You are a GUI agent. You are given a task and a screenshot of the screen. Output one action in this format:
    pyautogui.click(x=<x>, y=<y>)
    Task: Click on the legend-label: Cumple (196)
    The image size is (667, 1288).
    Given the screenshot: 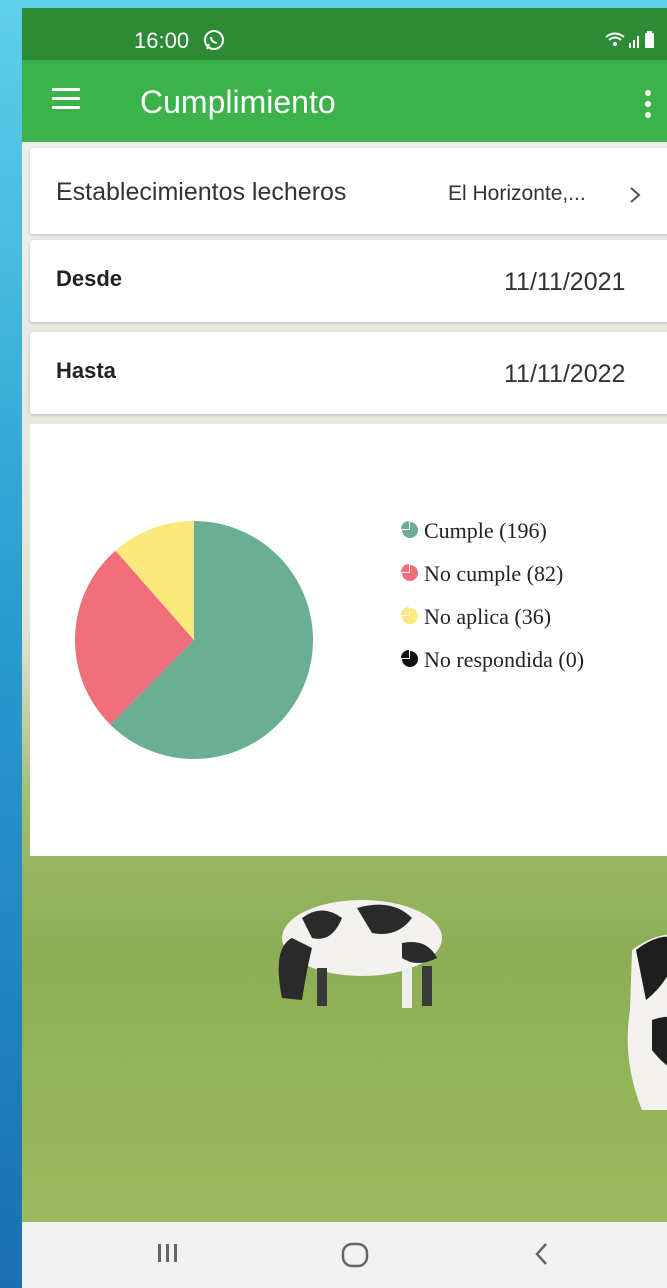 What is the action you would take?
    pyautogui.click(x=485, y=530)
    